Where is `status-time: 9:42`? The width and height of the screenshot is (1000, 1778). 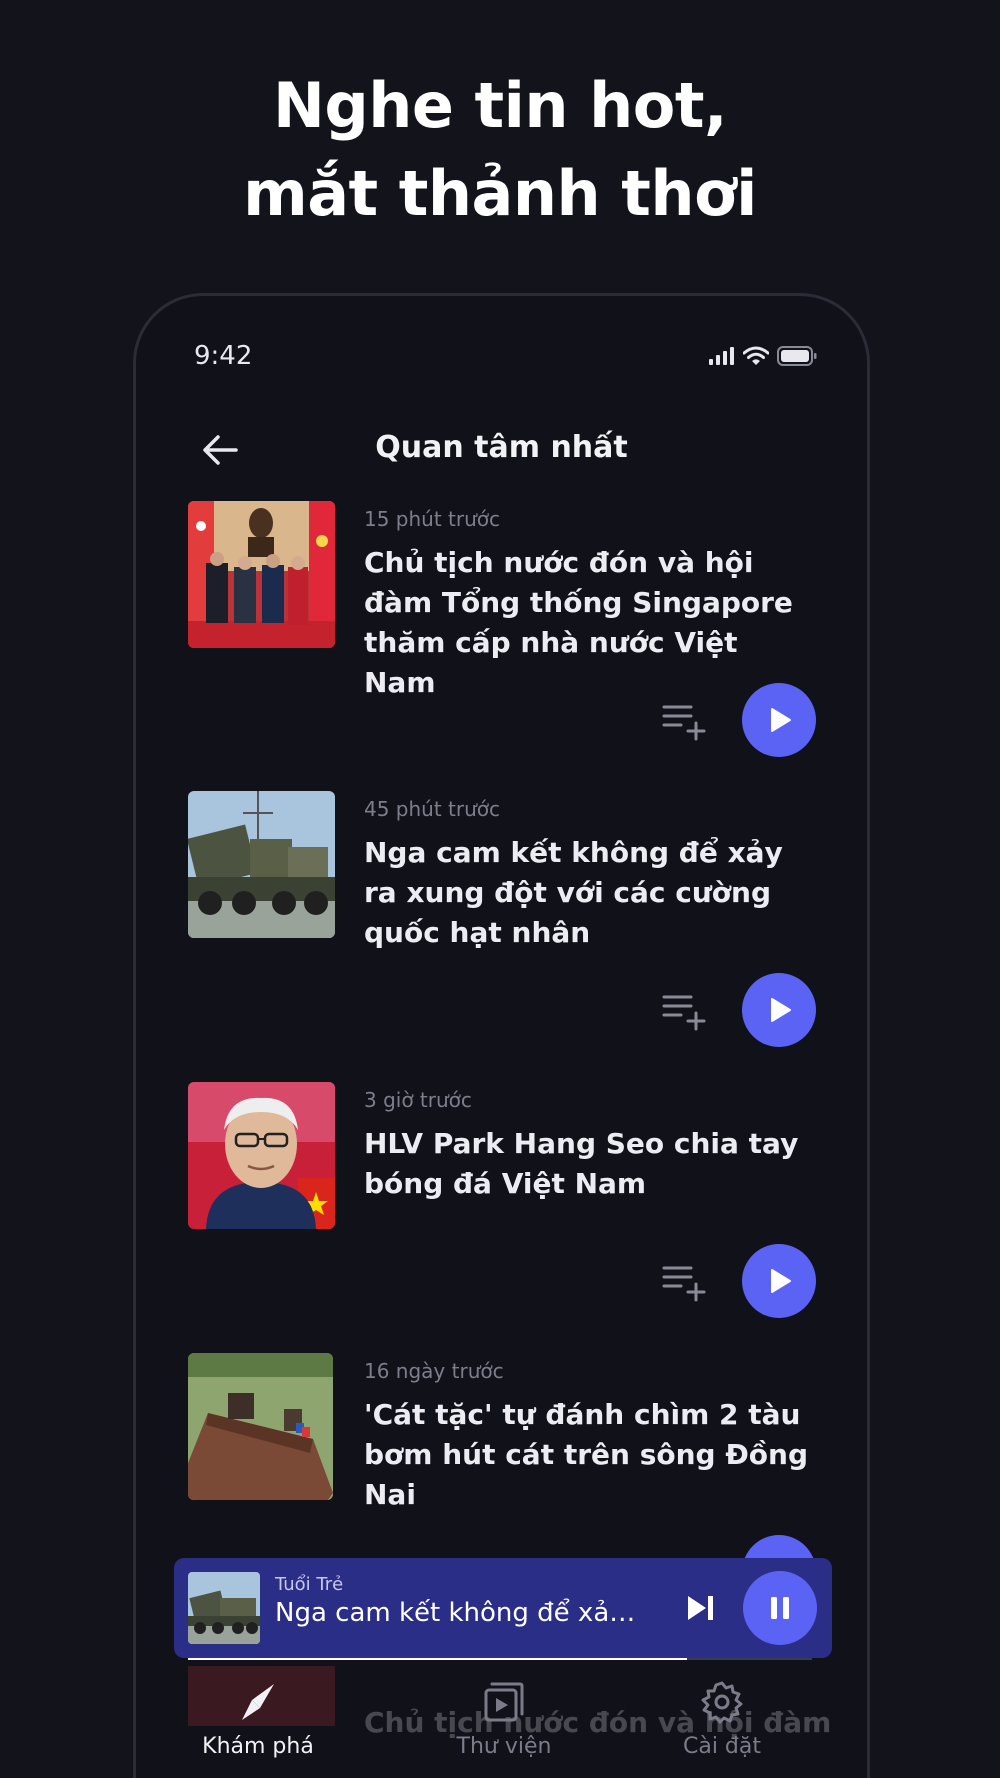
status-time: 9:42 is located at coordinates (223, 356).